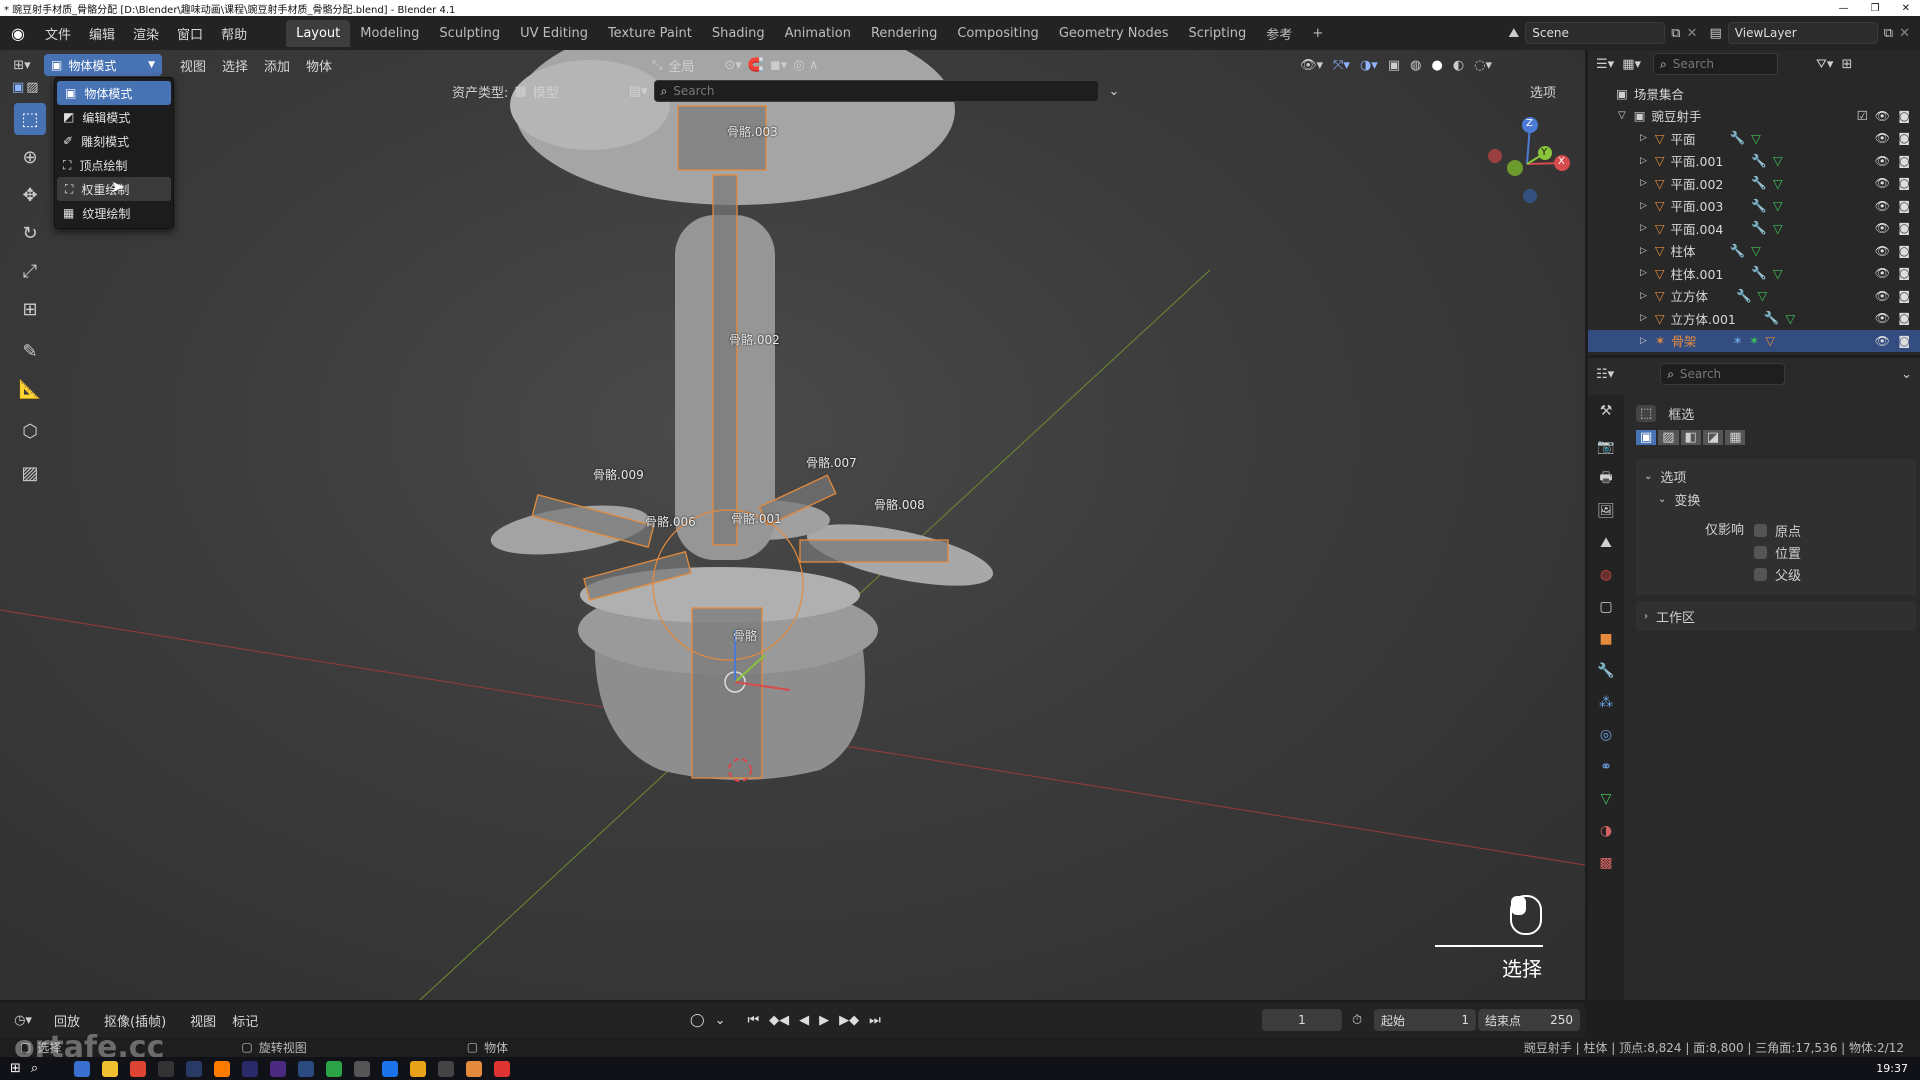  Describe the element at coordinates (1606, 447) in the screenshot. I see `render-tab-icon: 📷` at that location.